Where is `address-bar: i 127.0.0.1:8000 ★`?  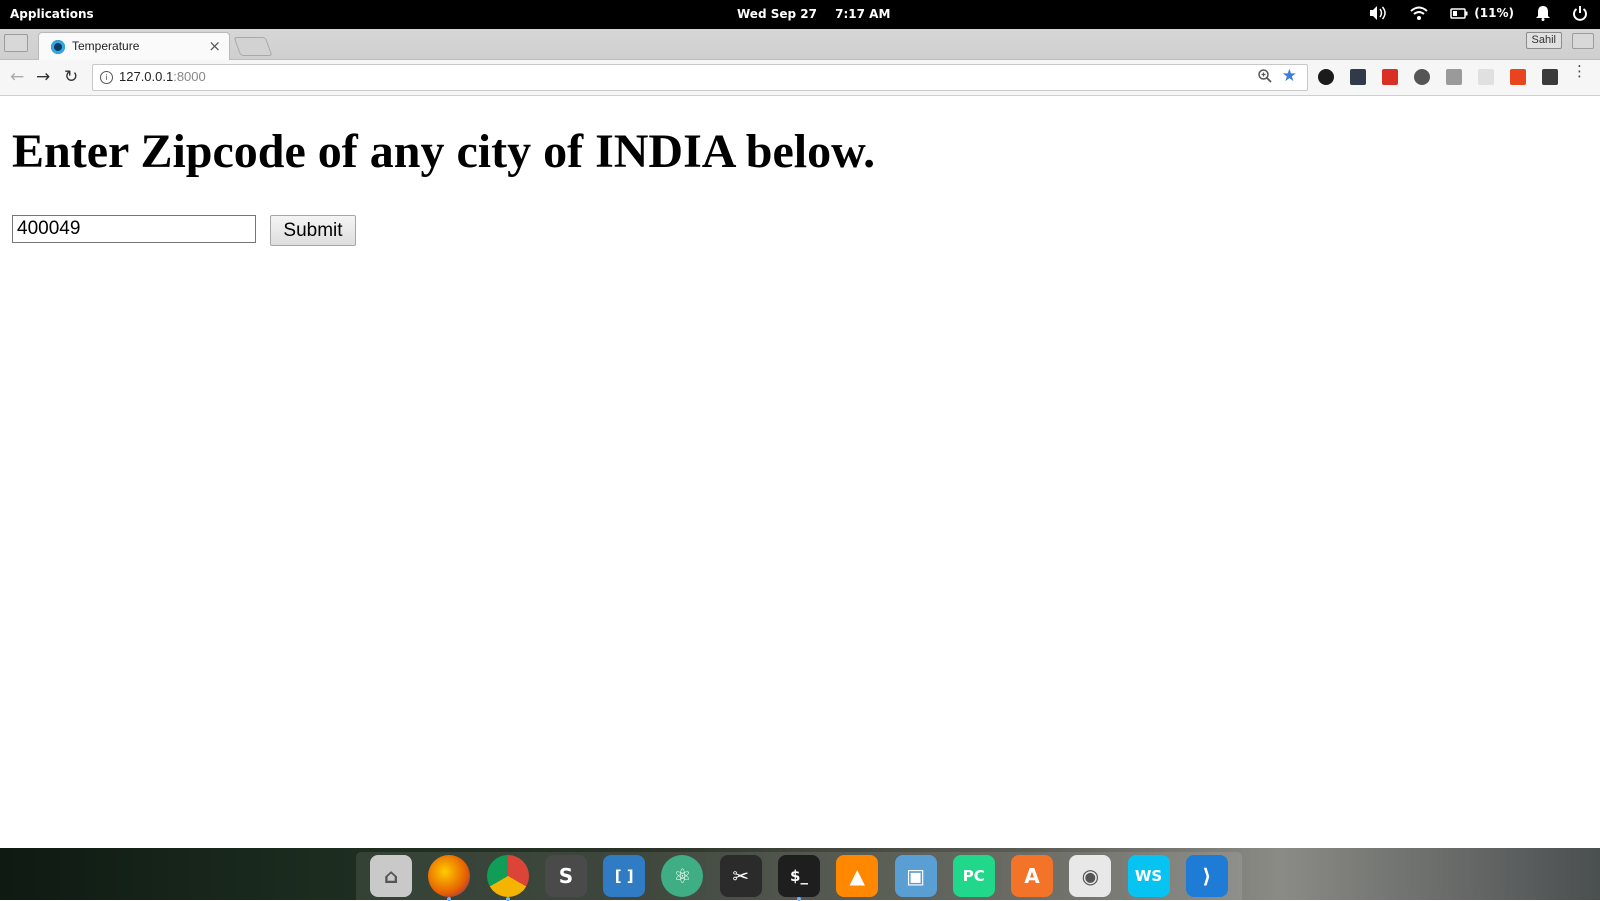 address-bar: i 127.0.0.1:8000 ★ is located at coordinates (700, 77).